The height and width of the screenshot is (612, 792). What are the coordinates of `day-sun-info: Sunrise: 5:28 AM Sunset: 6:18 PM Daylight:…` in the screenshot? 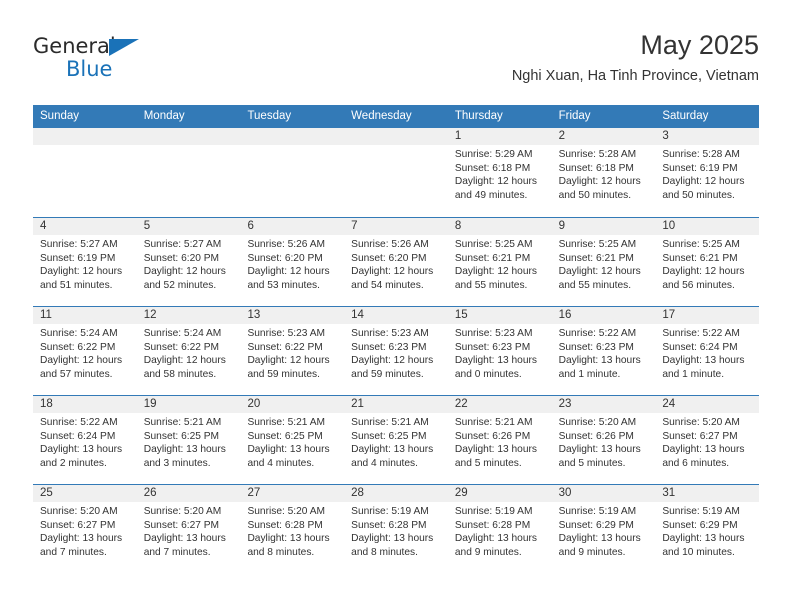 It's located at (604, 173).